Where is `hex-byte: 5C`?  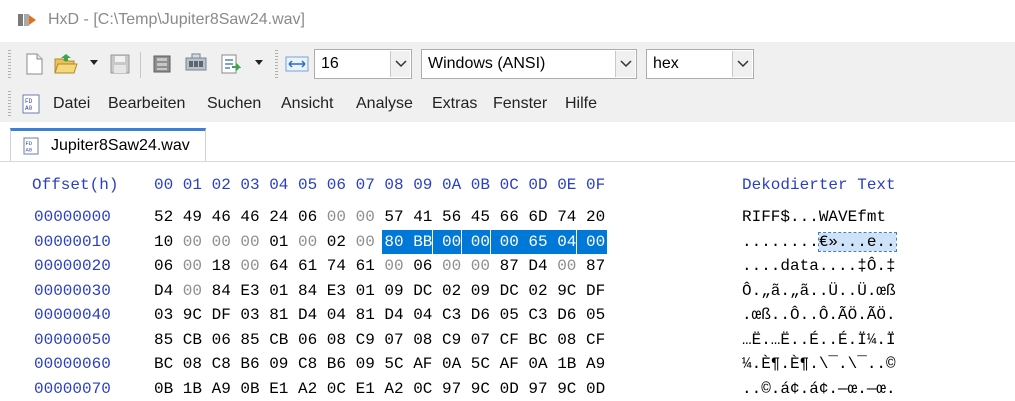 hex-byte: 5C is located at coordinates (393, 364).